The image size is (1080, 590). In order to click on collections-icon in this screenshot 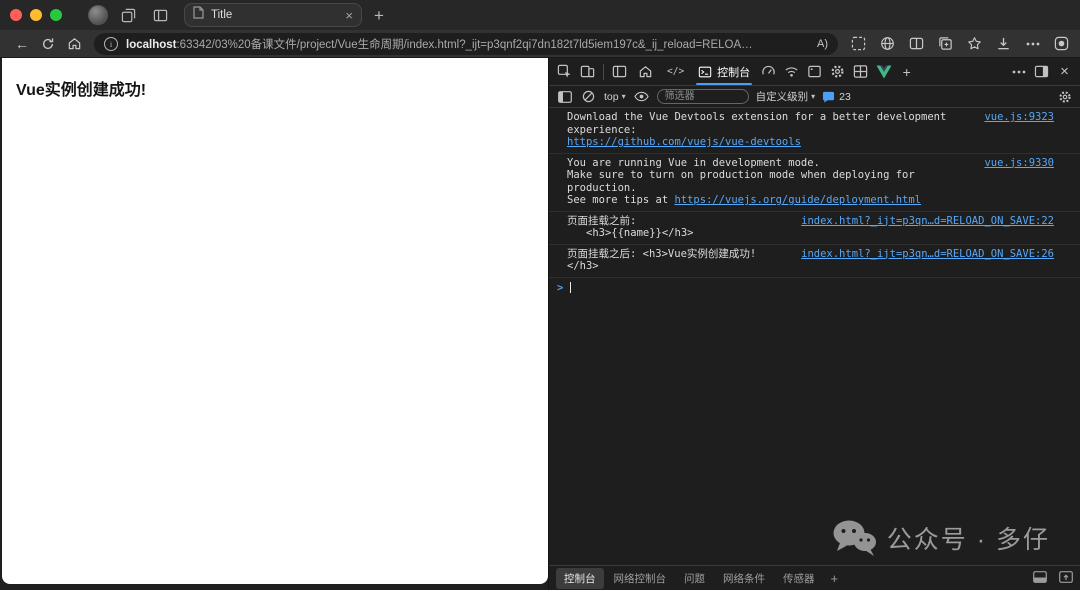, I will do `click(945, 44)`.